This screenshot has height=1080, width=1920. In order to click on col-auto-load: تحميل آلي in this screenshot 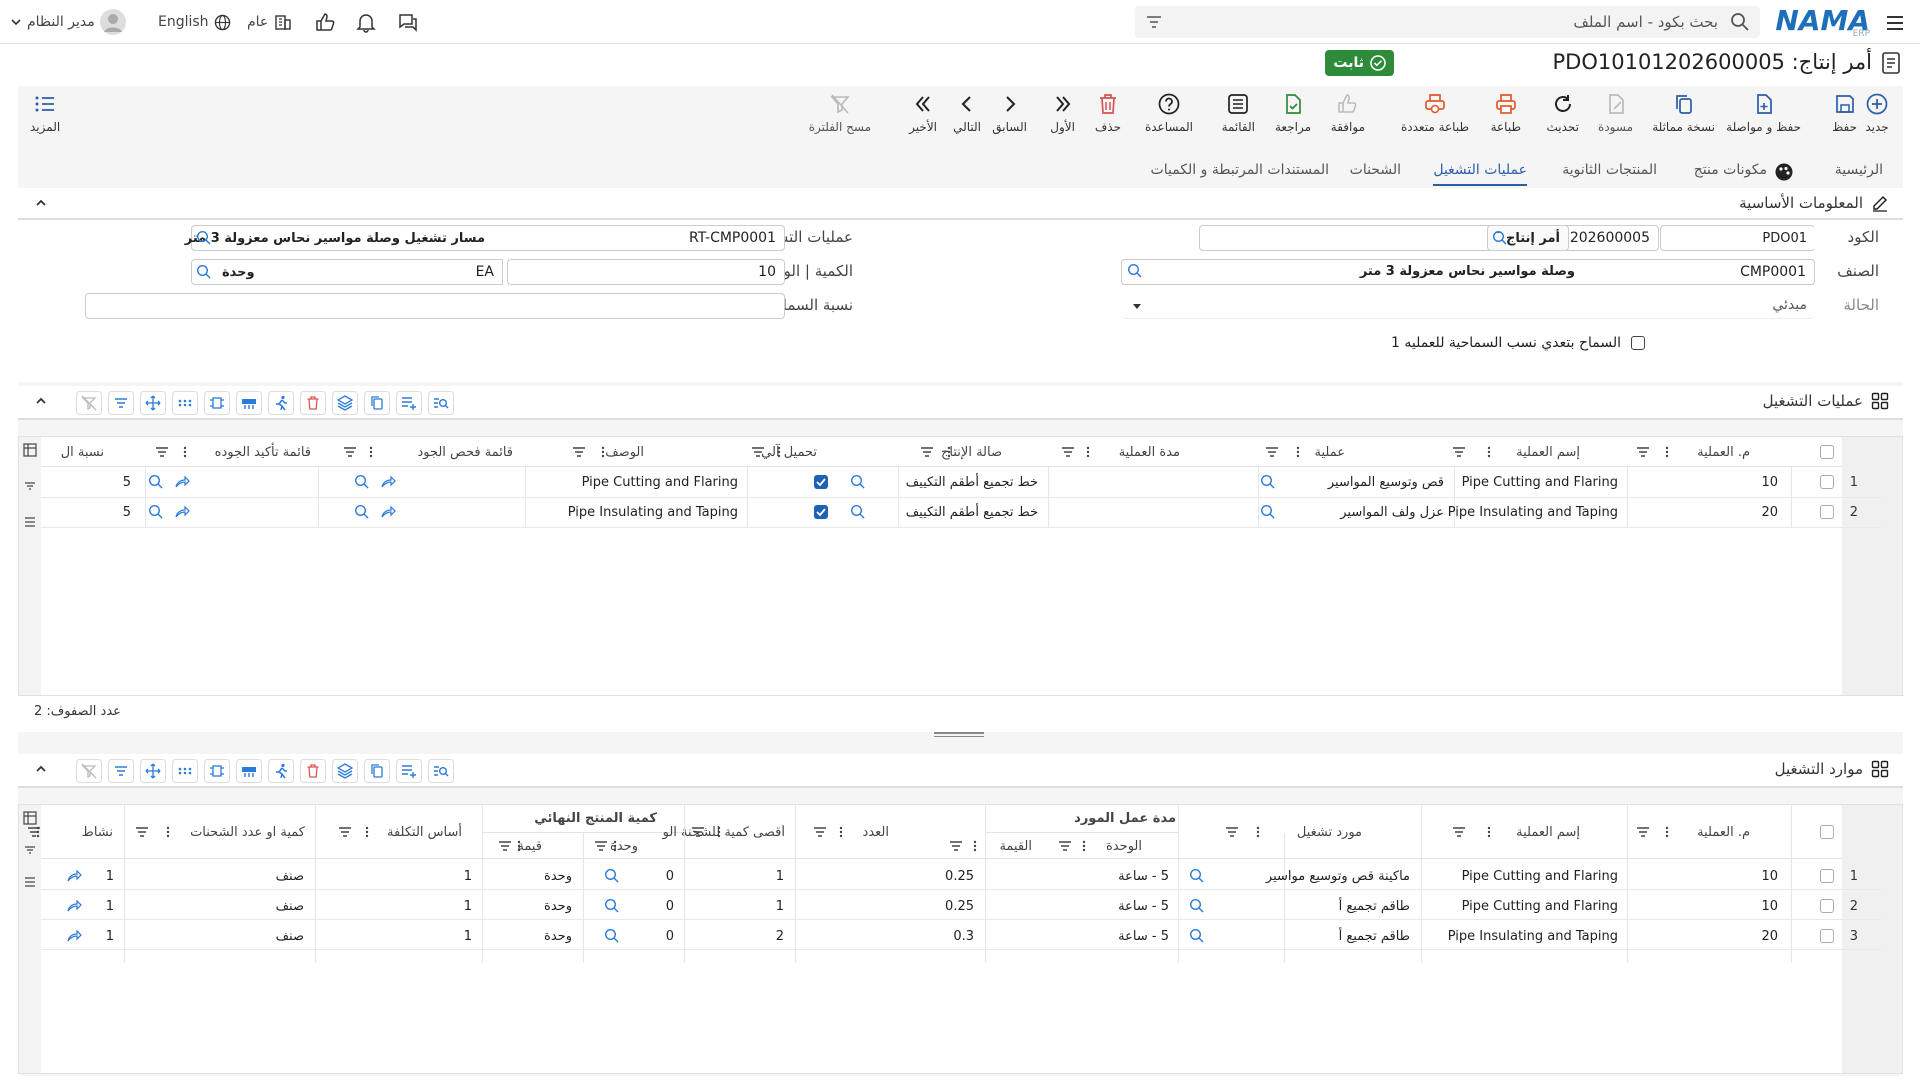, I will do `click(789, 452)`.